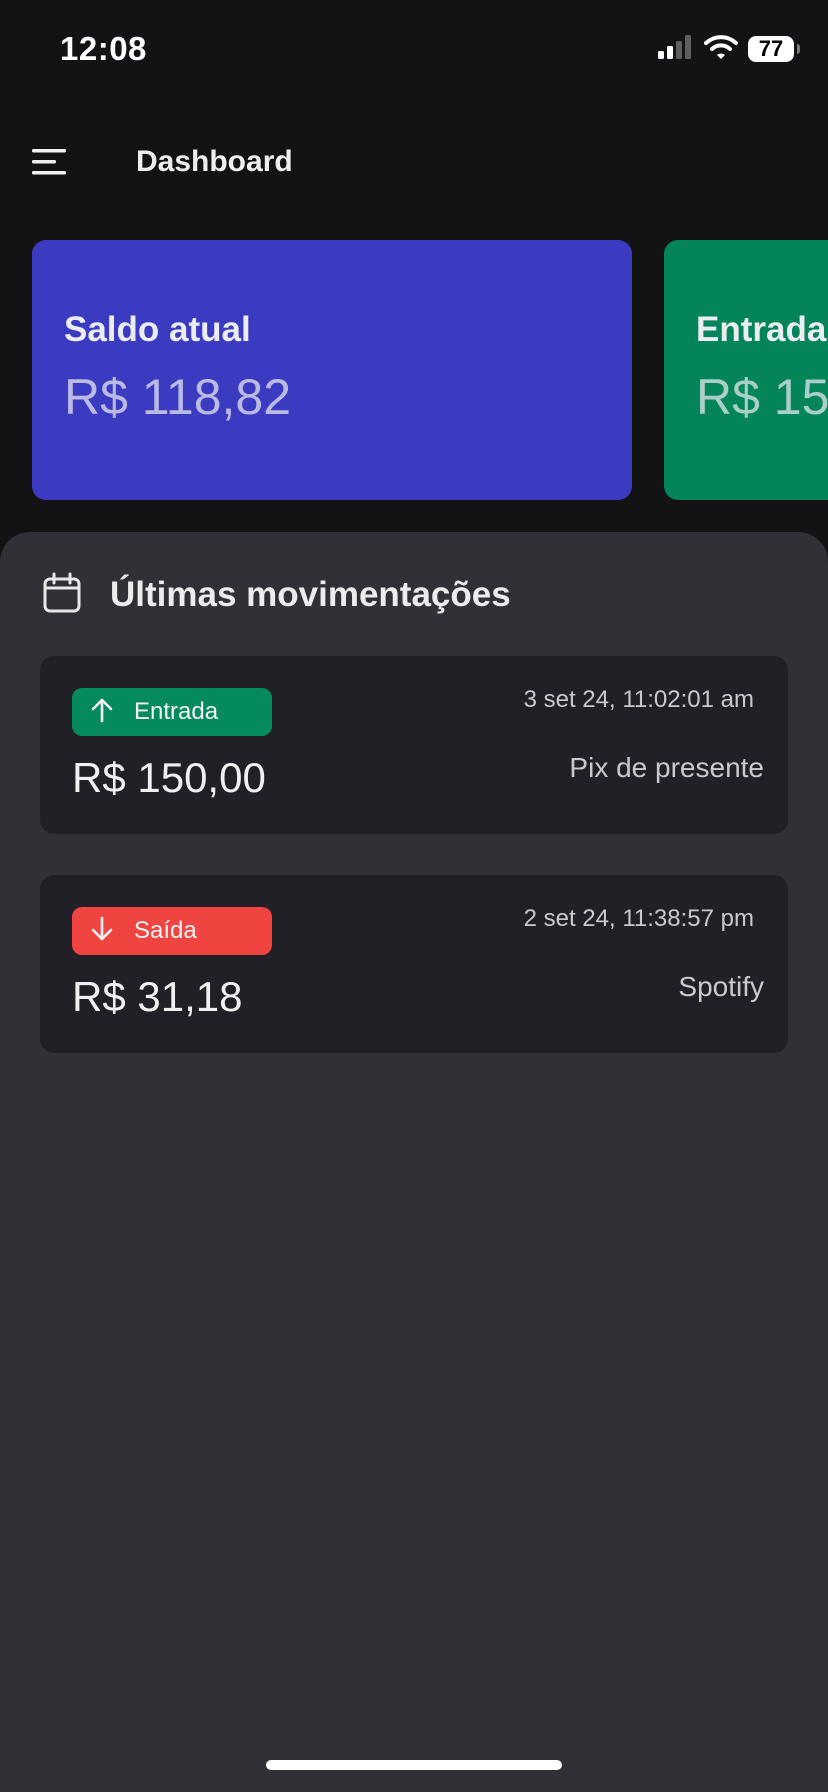  What do you see at coordinates (310, 594) in the screenshot?
I see `recent-movements-title: Últimas movimentações` at bounding box center [310, 594].